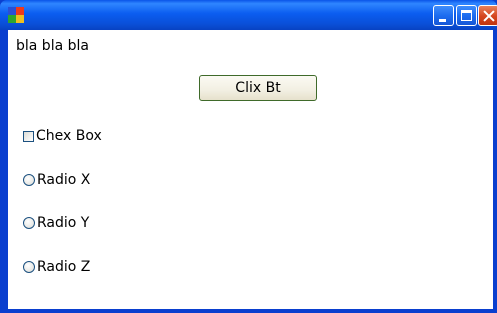 This screenshot has height=313, width=497. I want to click on window-border-bottom, so click(248, 311).